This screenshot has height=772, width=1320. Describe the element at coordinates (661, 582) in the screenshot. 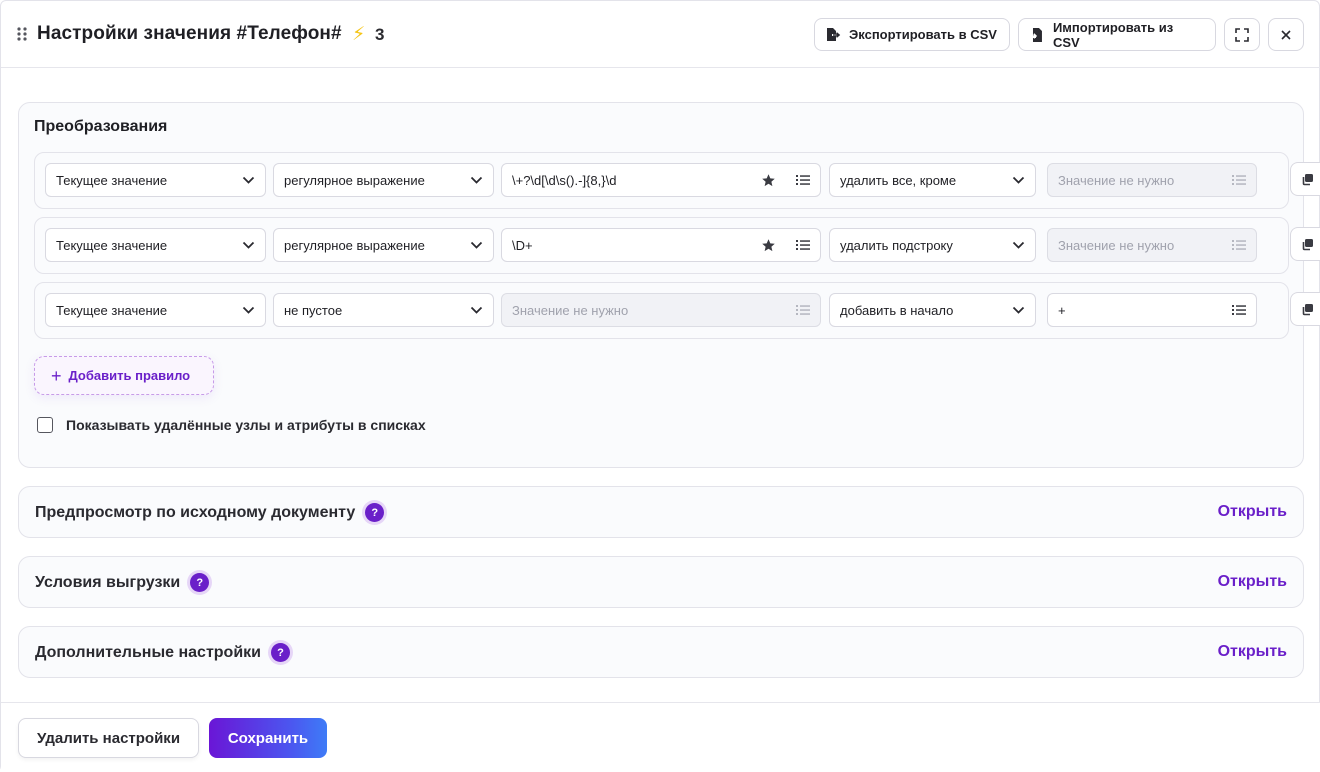

I see `export-conditions-panel: Условия выгрузки ? Открыть` at that location.